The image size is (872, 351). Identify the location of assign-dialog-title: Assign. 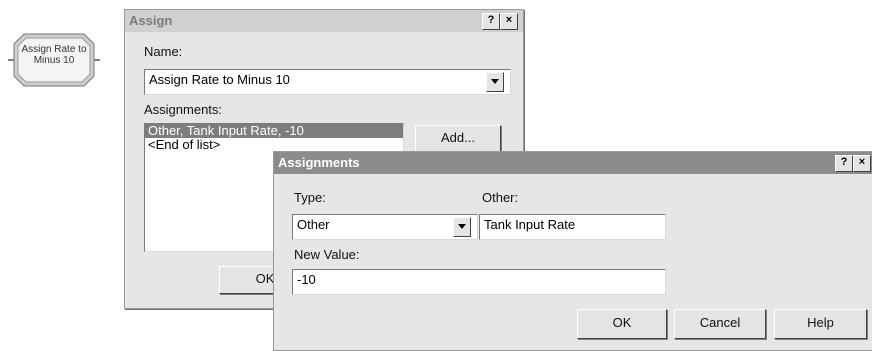
(151, 20).